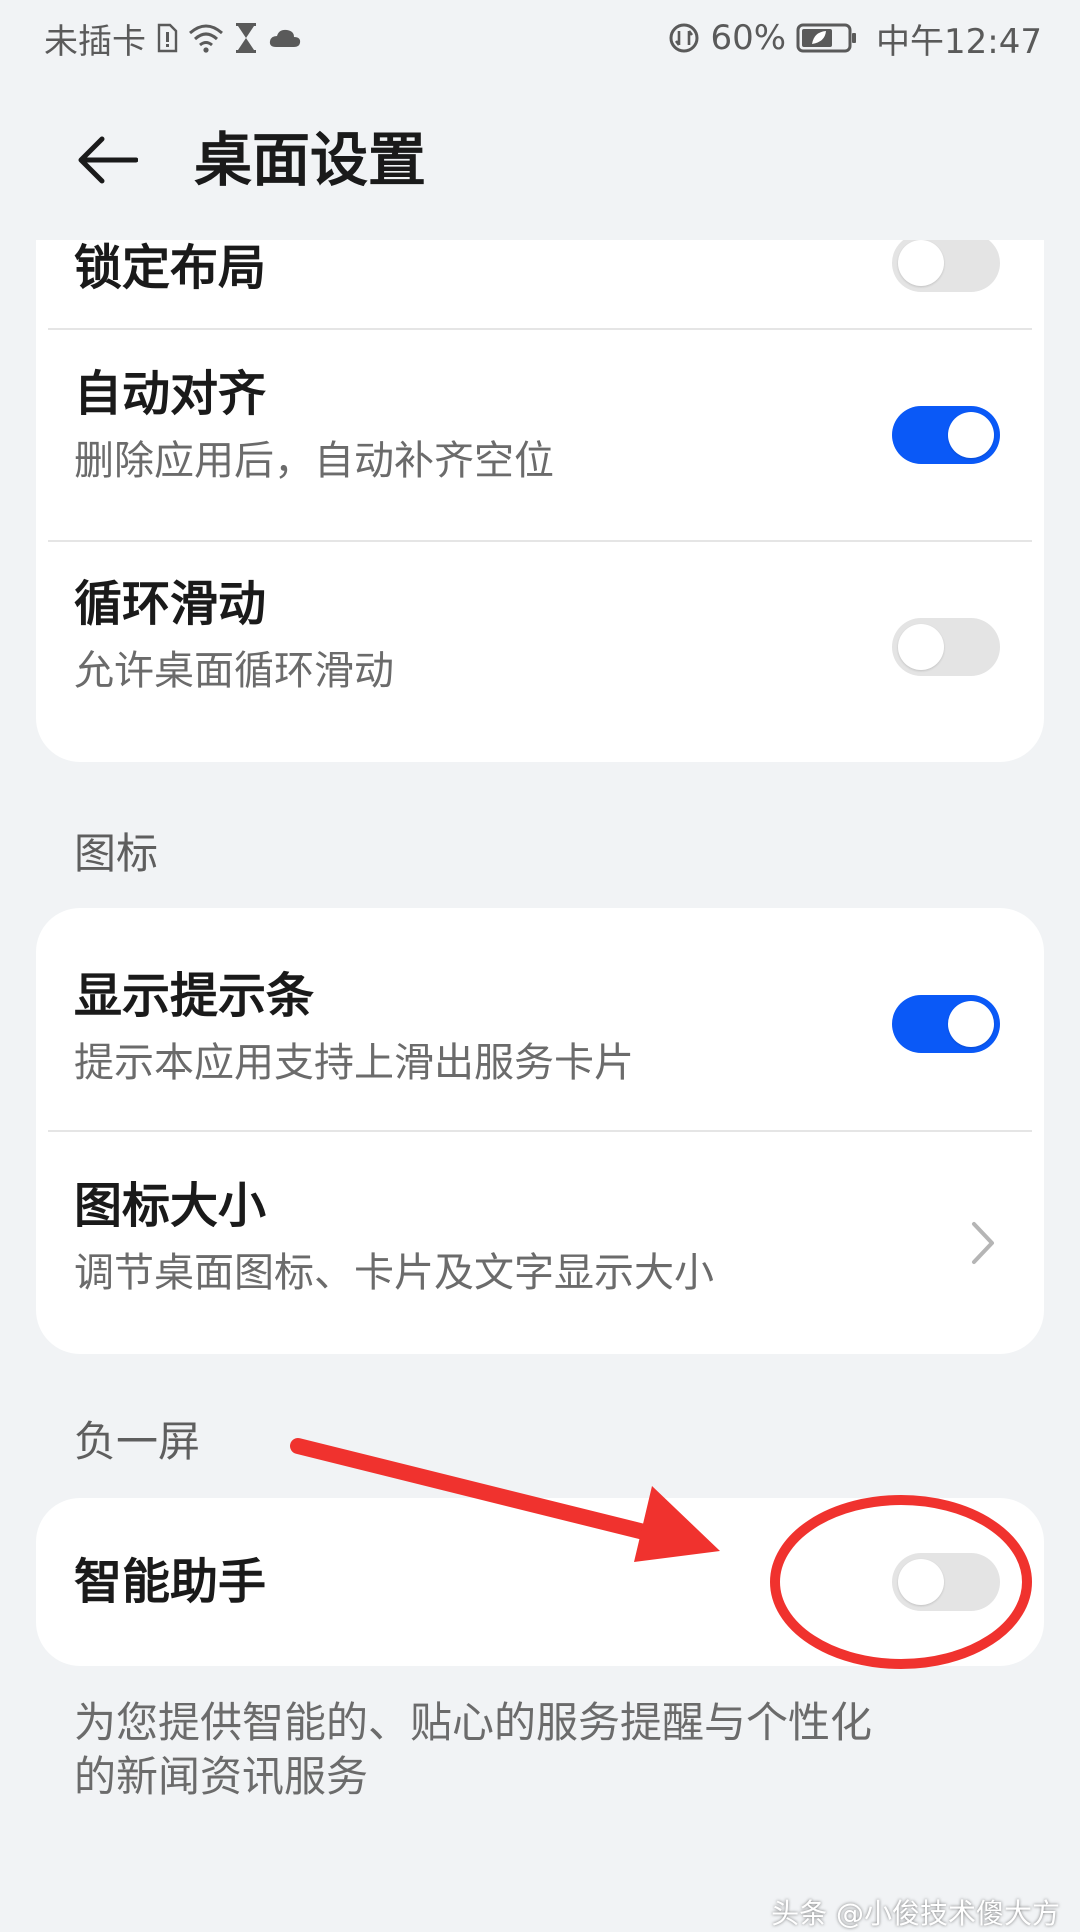 The height and width of the screenshot is (1932, 1080). What do you see at coordinates (748, 38) in the screenshot?
I see `battery-percent: 60%` at bounding box center [748, 38].